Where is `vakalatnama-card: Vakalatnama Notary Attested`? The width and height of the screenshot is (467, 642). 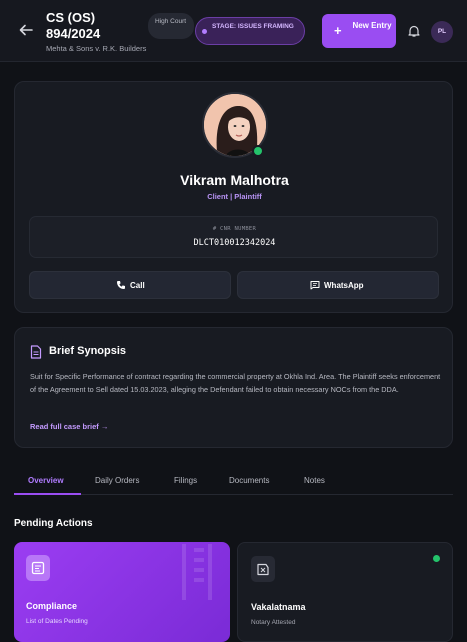
vakalatnama-card: Vakalatnama Notary Attested is located at coordinates (345, 592).